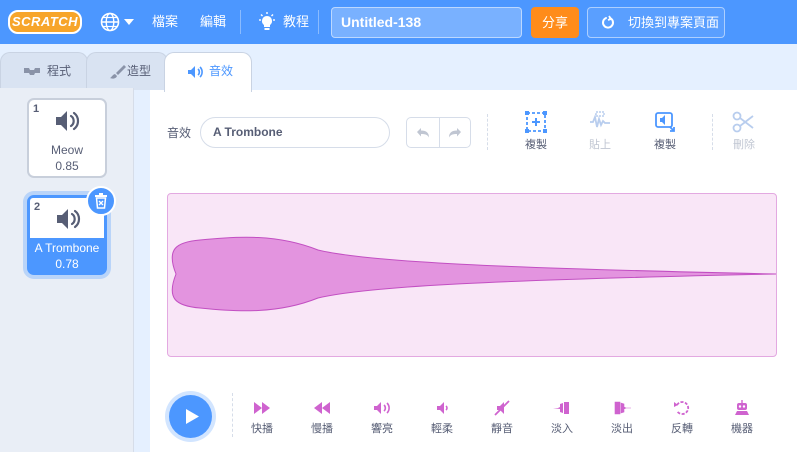 Image resolution: width=797 pixels, height=452 pixels. I want to click on reverse-icon, so click(682, 408).